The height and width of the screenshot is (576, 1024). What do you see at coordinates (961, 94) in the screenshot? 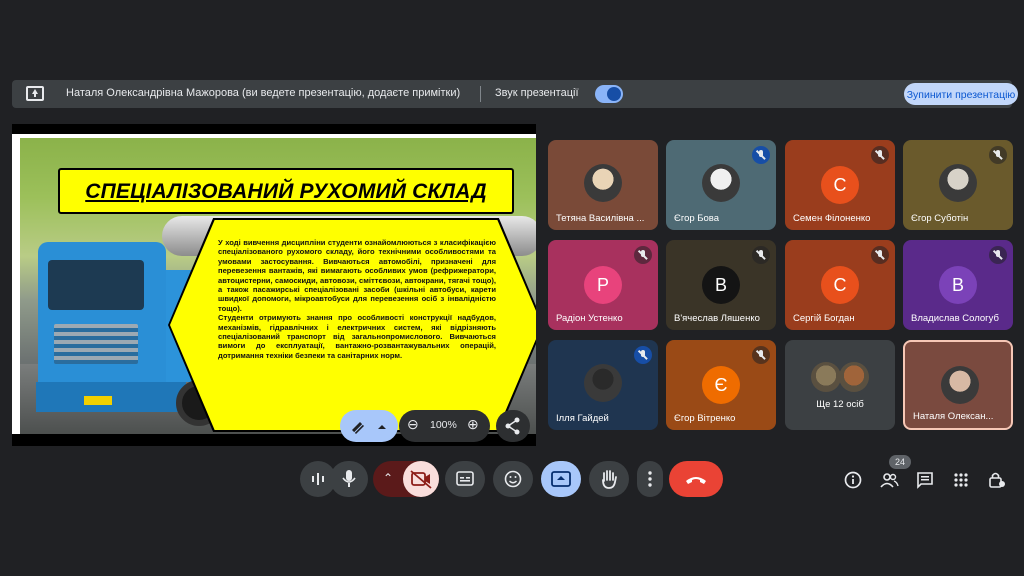
I see `stop-presentation-button: Зупинити презентацію` at bounding box center [961, 94].